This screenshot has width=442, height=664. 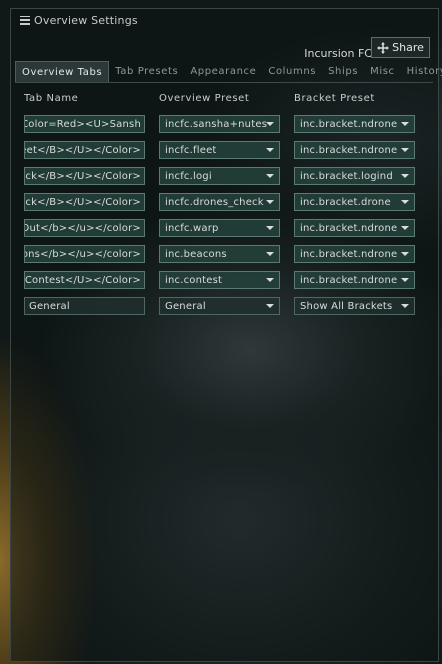 I want to click on tab-name-input: General, so click(x=84, y=306).